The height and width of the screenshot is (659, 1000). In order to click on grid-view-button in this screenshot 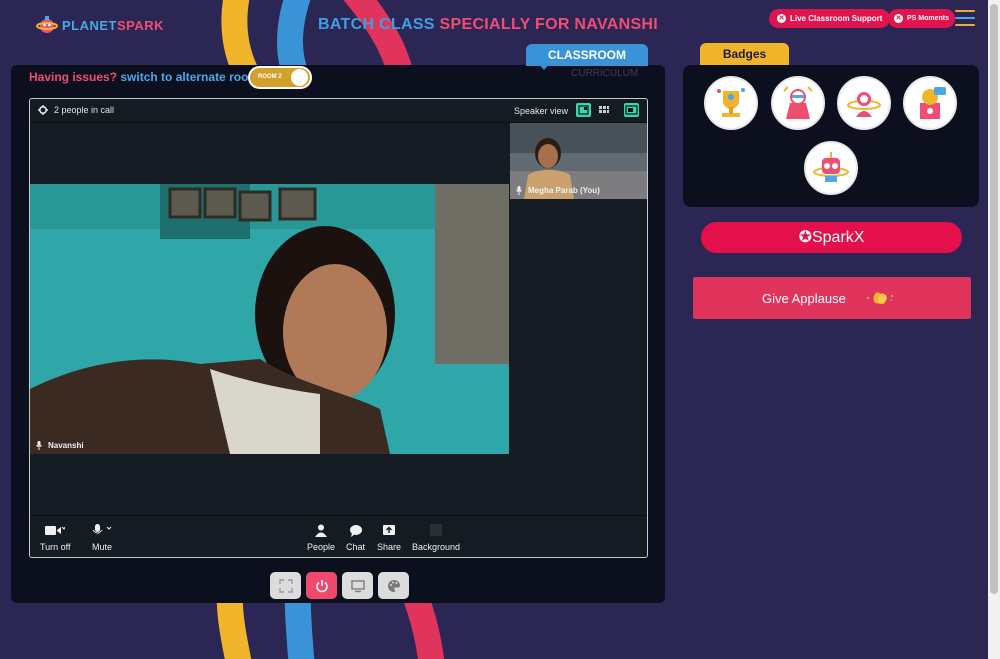, I will do `click(603, 110)`.